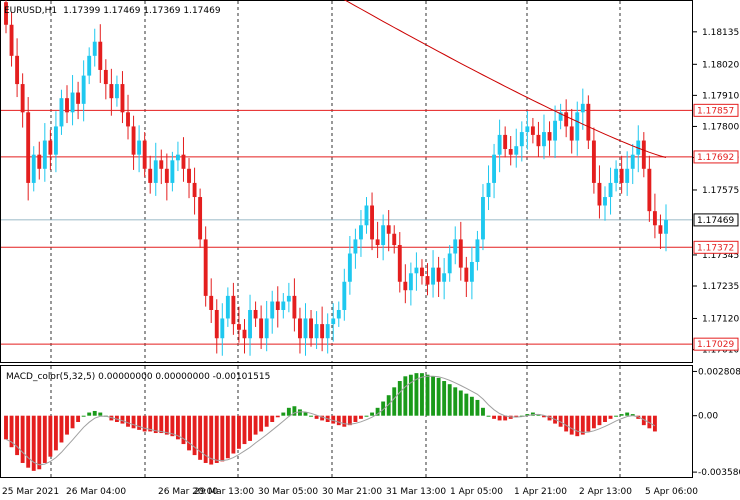  I want to click on time-tick-label: 5 Apr 06:00, so click(671, 492).